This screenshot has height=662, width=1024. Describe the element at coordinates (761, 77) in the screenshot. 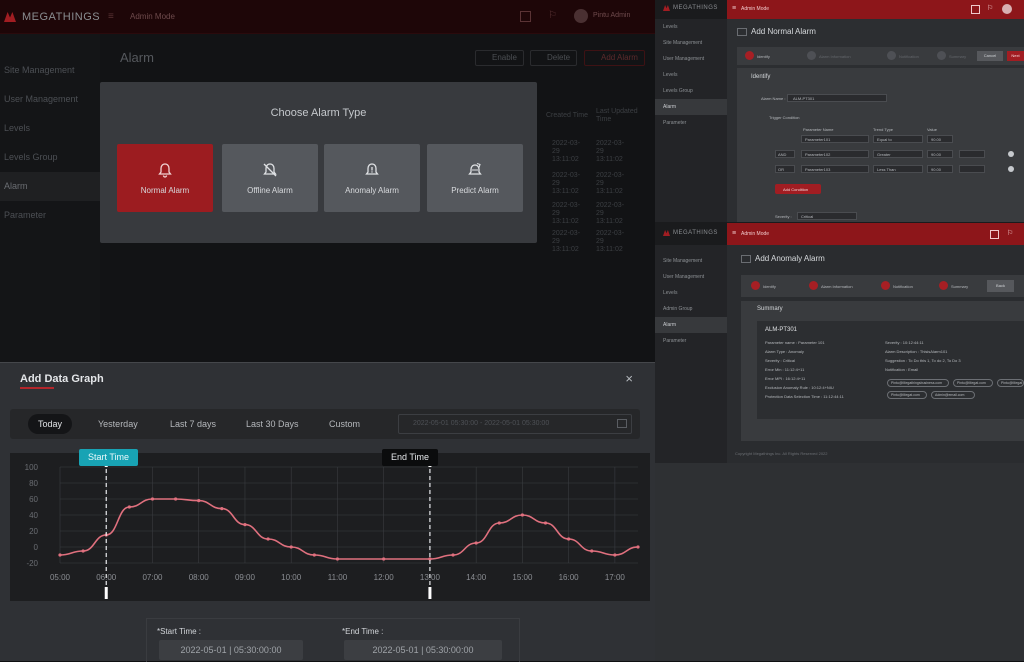

I see `section-title: Identify` at that location.